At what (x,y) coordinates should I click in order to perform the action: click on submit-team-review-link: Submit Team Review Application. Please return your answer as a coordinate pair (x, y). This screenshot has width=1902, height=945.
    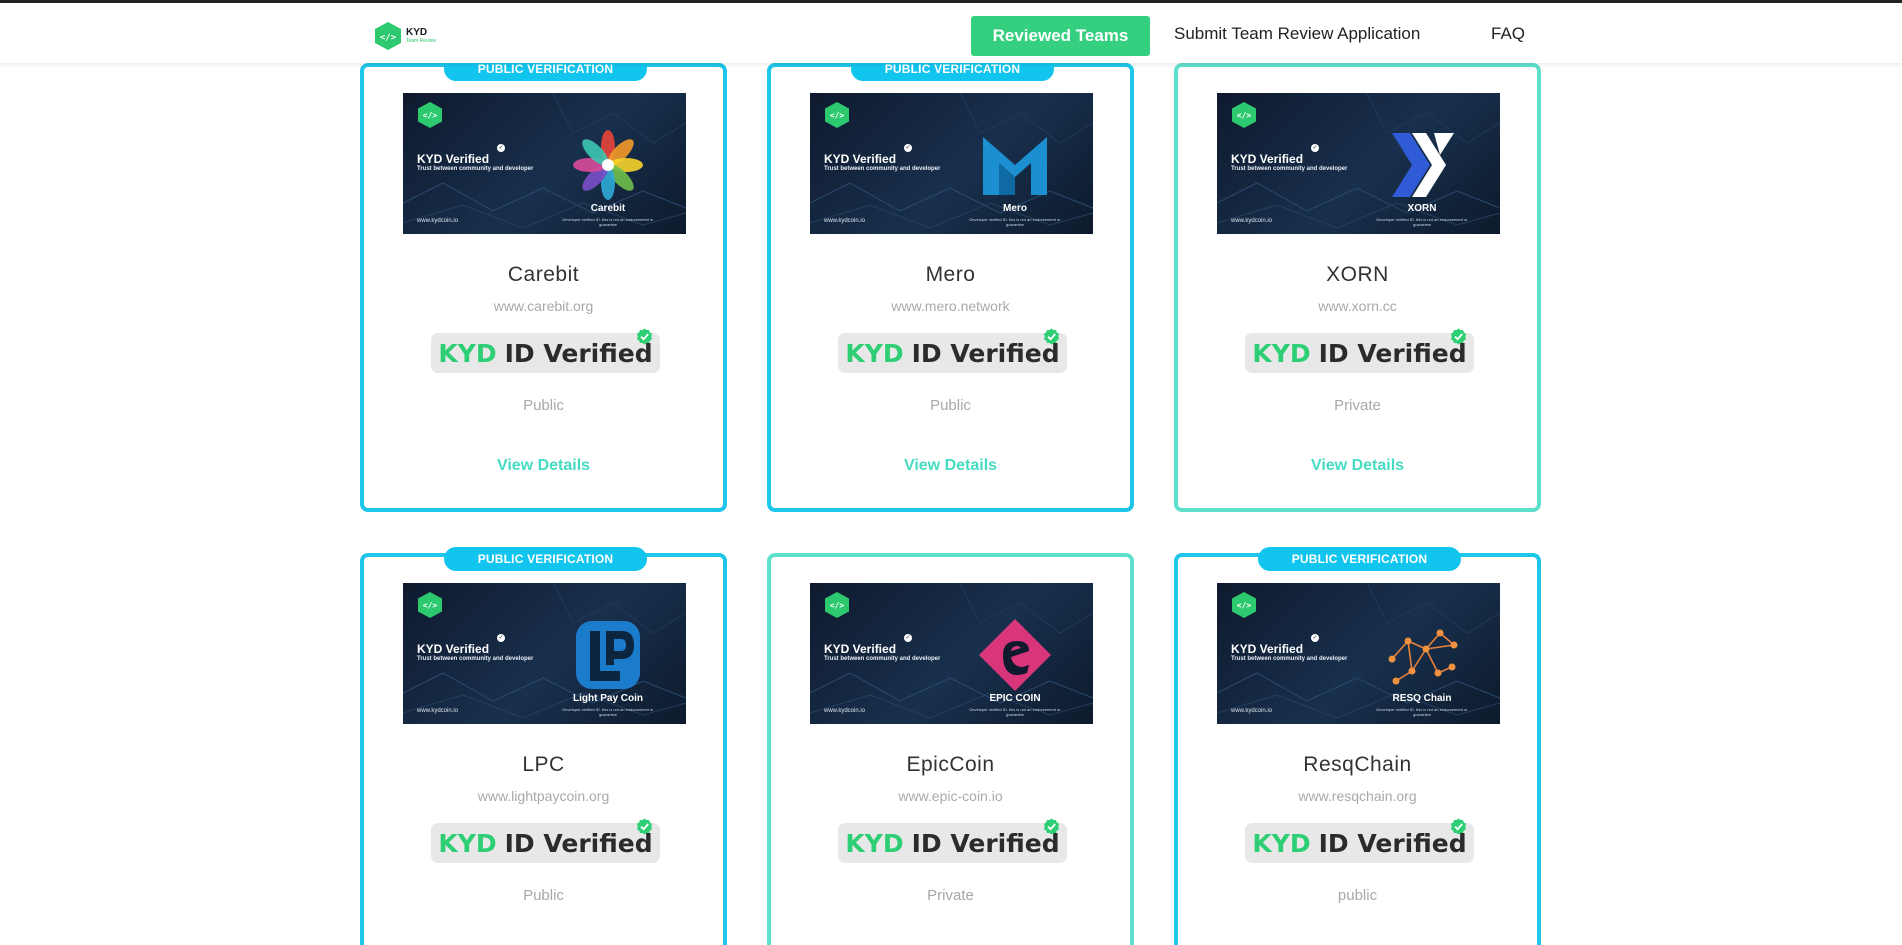
    Looking at the image, I should click on (1297, 34).